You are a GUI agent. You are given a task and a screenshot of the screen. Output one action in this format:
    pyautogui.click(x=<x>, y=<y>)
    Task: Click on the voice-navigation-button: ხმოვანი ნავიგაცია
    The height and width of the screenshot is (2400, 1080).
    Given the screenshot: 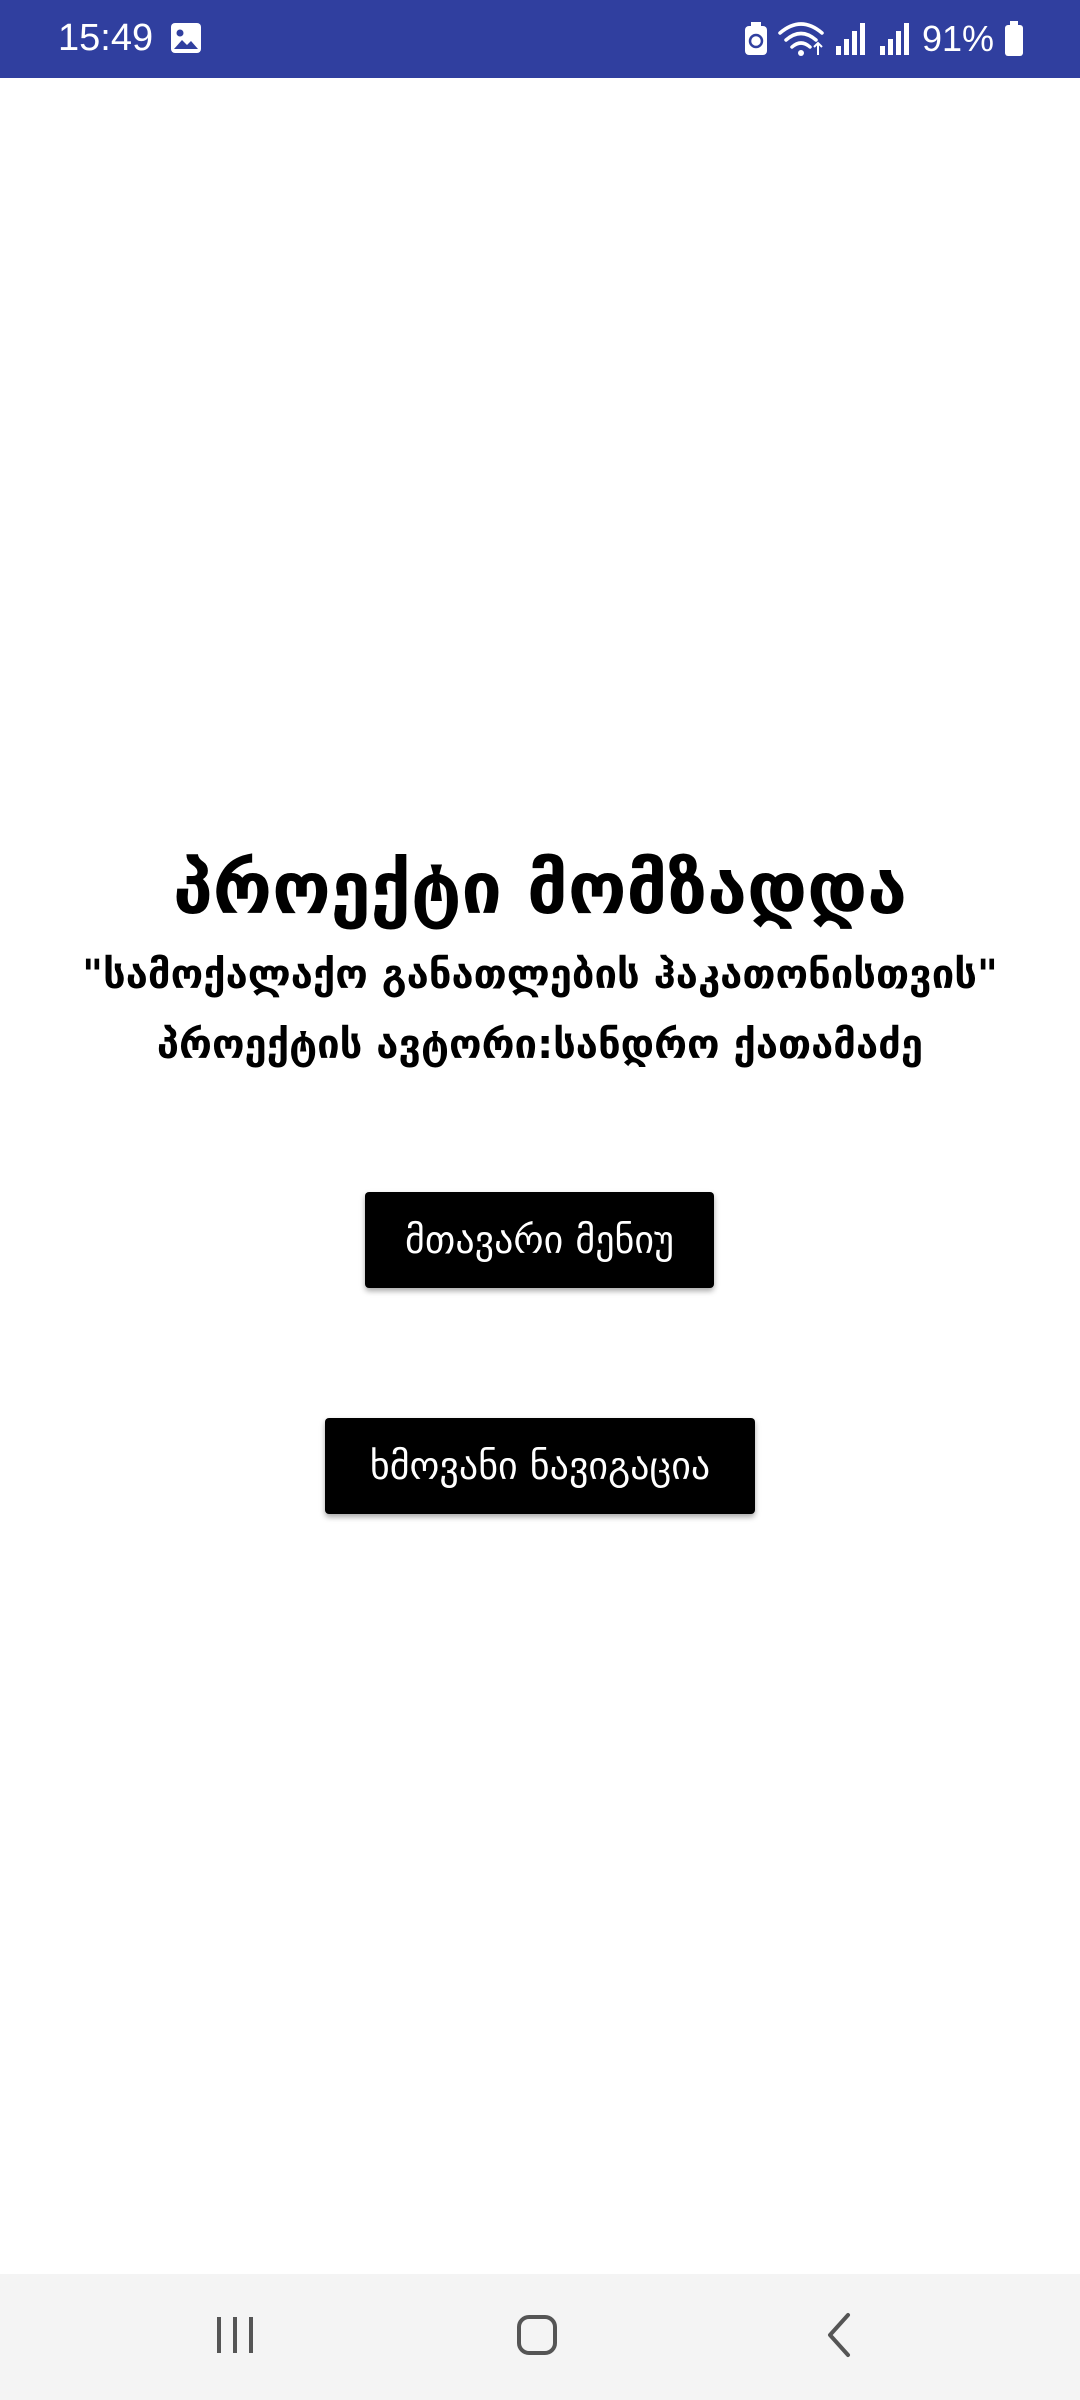 What is the action you would take?
    pyautogui.click(x=540, y=1466)
    